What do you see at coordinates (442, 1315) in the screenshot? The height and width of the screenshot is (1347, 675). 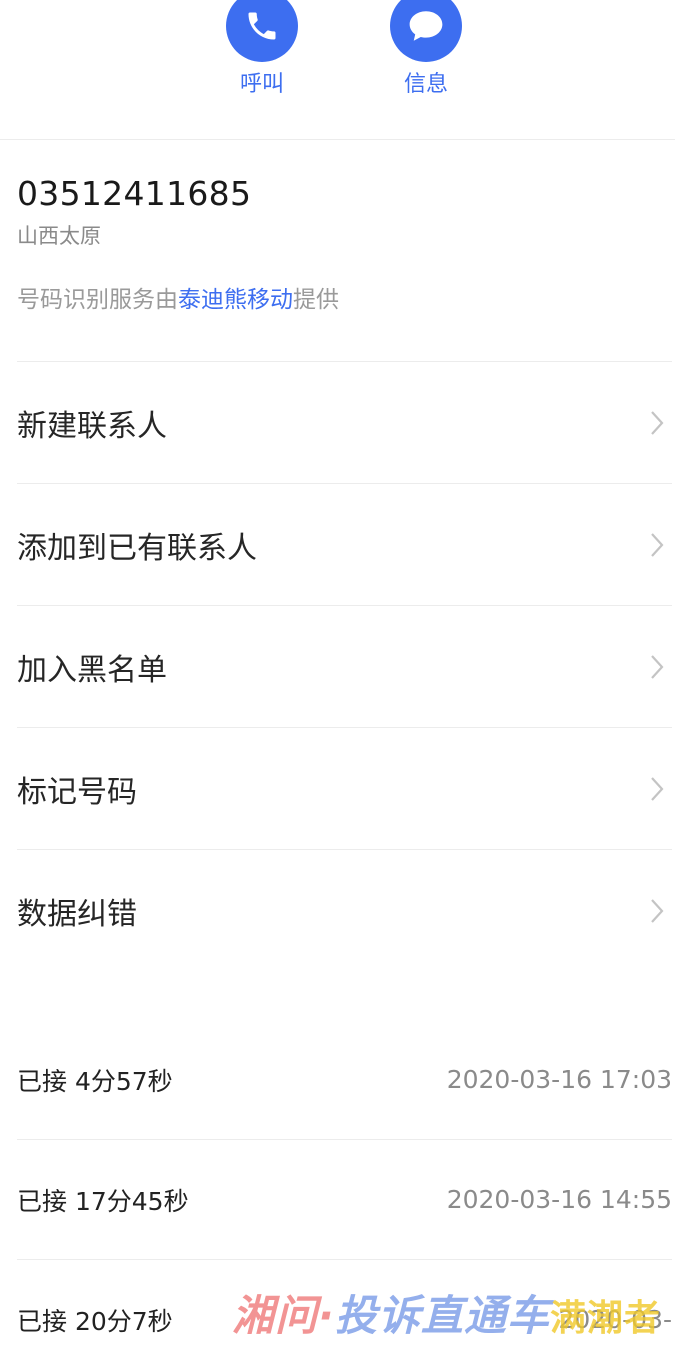 I see `watermark-part-2: 投诉直通车` at bounding box center [442, 1315].